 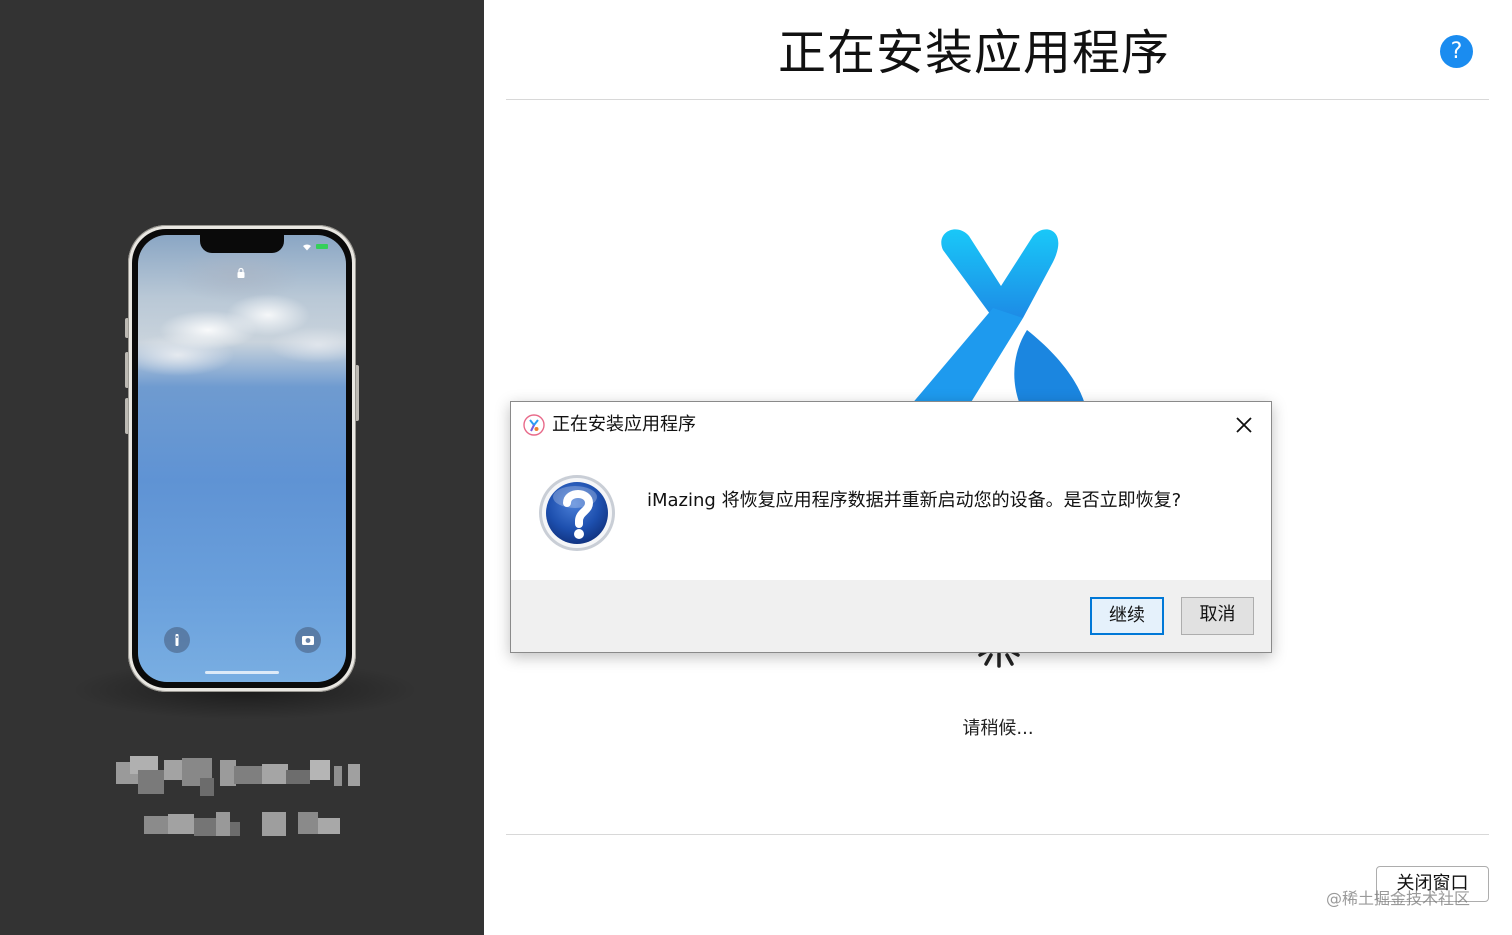 What do you see at coordinates (997, 99) in the screenshot?
I see `header-divider` at bounding box center [997, 99].